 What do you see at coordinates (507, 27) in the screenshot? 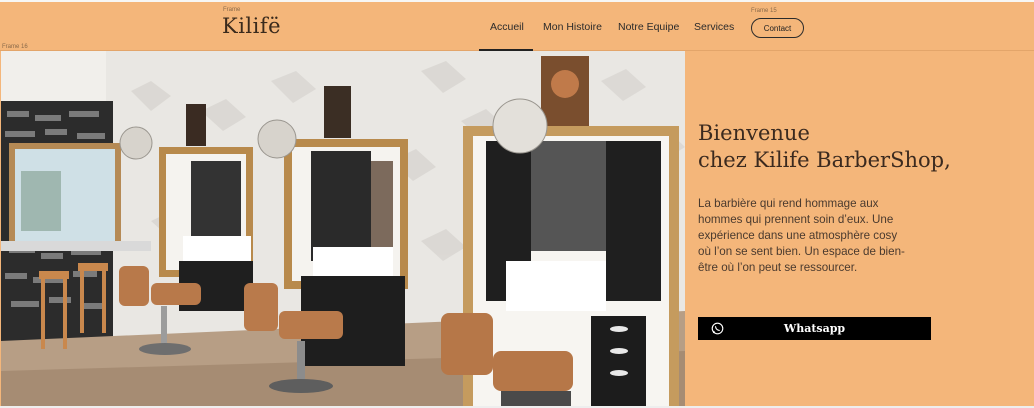
I see `nav-accueil: Accueil` at bounding box center [507, 27].